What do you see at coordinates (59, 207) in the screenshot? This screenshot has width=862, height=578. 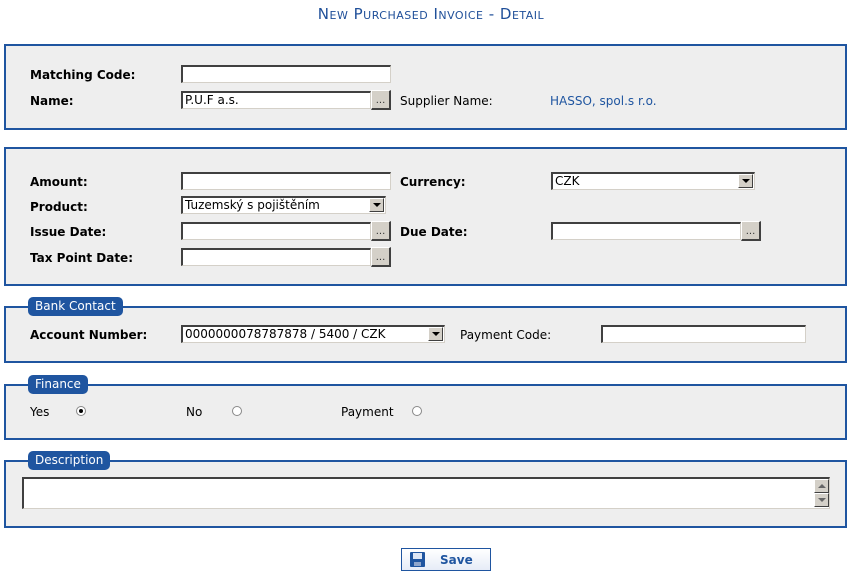 I see `product-label: Product:` at bounding box center [59, 207].